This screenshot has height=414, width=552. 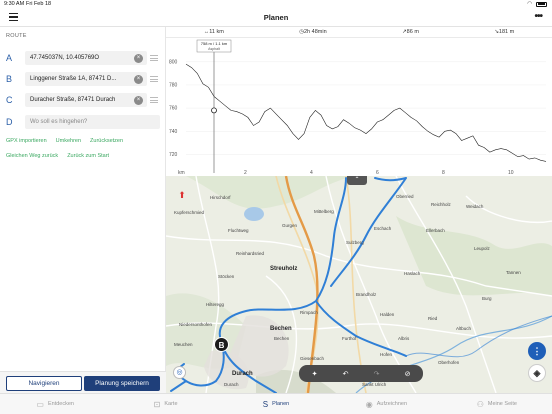 I want to click on route-actions-row2: Gleichen Weg zurück Zurück zum Start, so click(x=57, y=156).